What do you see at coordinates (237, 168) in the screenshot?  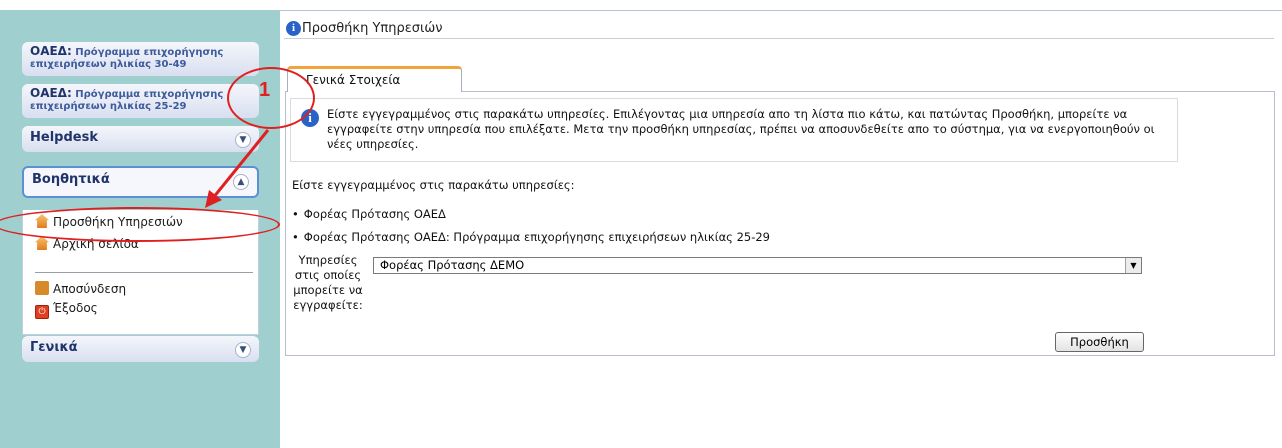 I see `annotation-arrow` at bounding box center [237, 168].